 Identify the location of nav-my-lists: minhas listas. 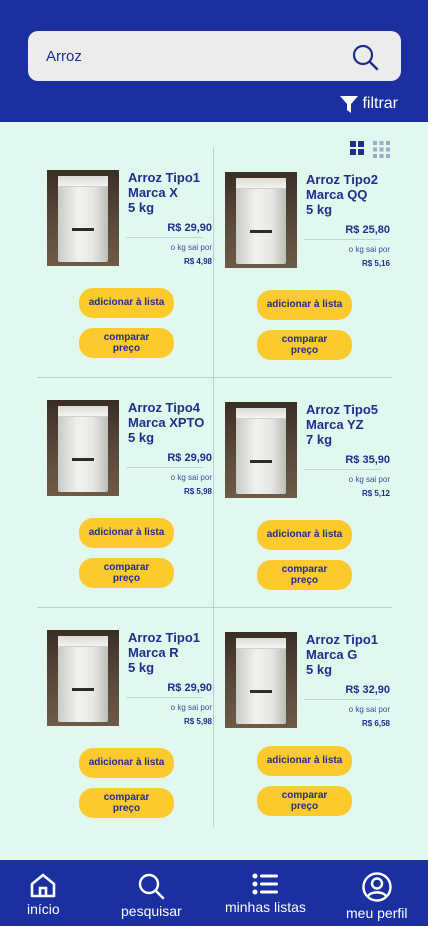
(265, 893).